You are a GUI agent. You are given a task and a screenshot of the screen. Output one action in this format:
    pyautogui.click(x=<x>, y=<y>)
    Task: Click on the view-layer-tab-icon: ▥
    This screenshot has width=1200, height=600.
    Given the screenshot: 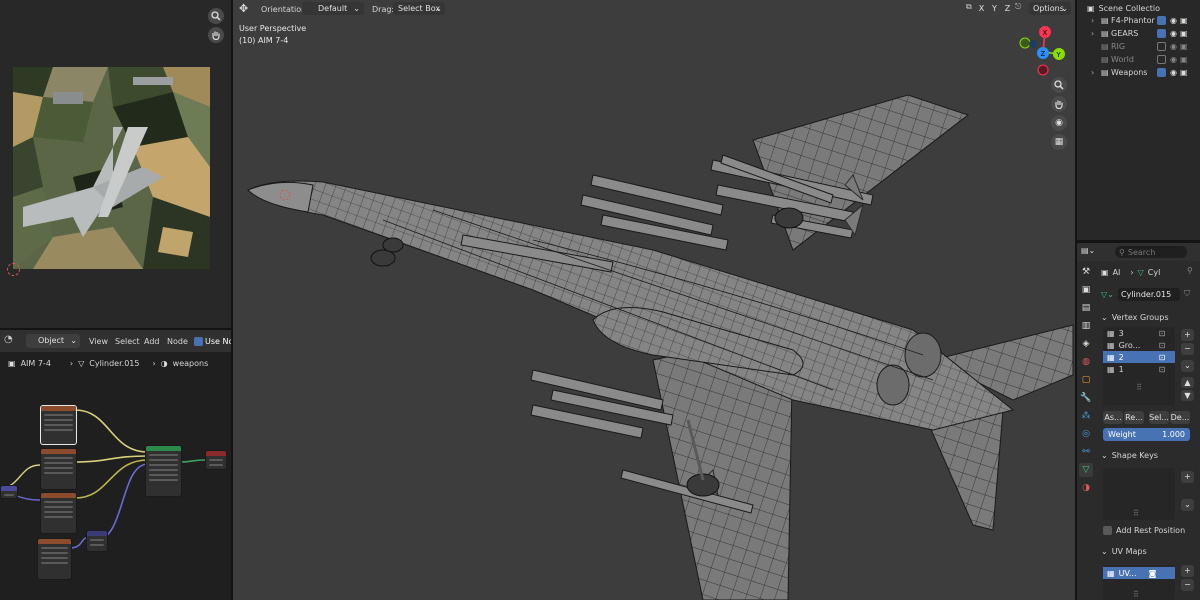 What is the action you would take?
    pyautogui.click(x=1086, y=326)
    